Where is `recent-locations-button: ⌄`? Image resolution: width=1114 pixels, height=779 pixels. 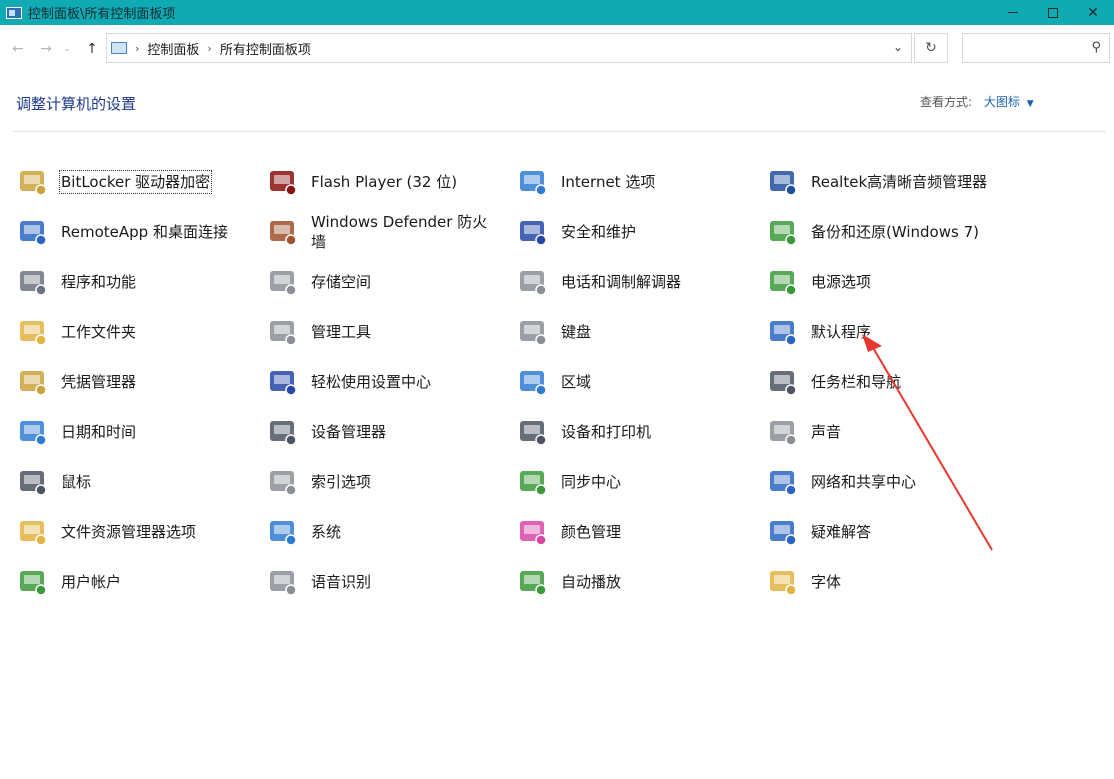
recent-locations-button: ⌄ is located at coordinates (67, 49).